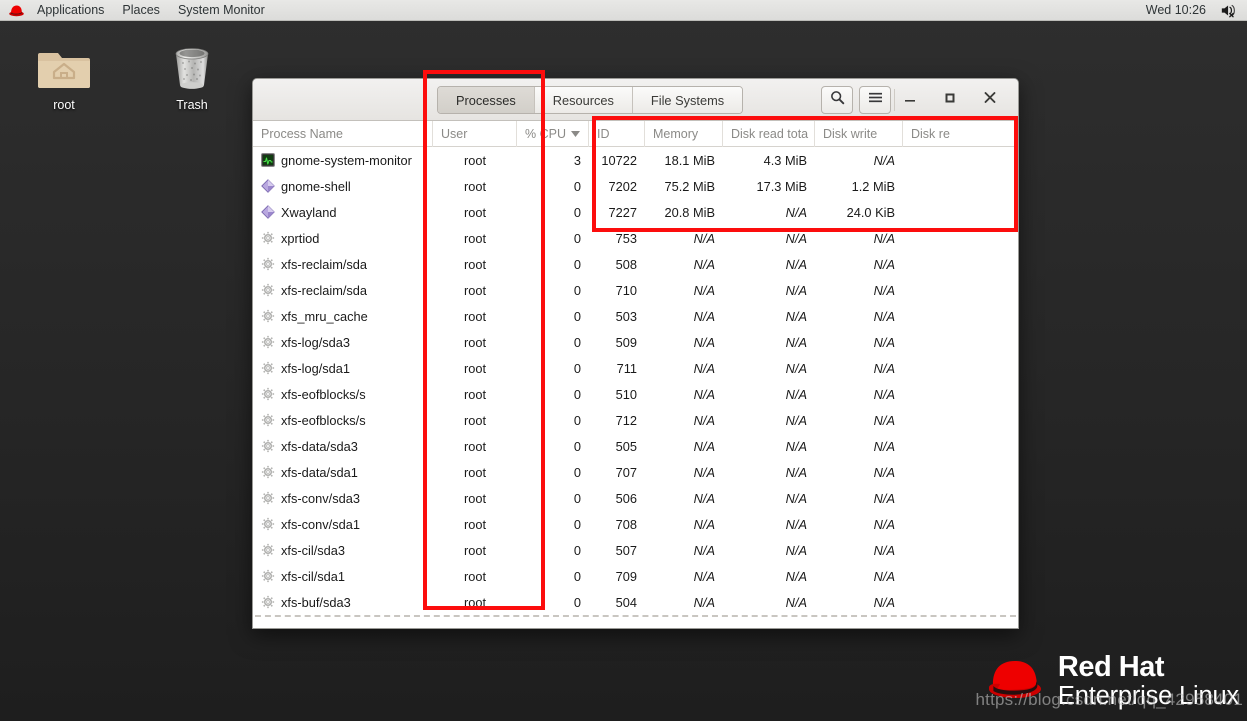 The image size is (1247, 721). Describe the element at coordinates (323, 394) in the screenshot. I see `process-name-label: xfs-eofblocks/s` at that location.